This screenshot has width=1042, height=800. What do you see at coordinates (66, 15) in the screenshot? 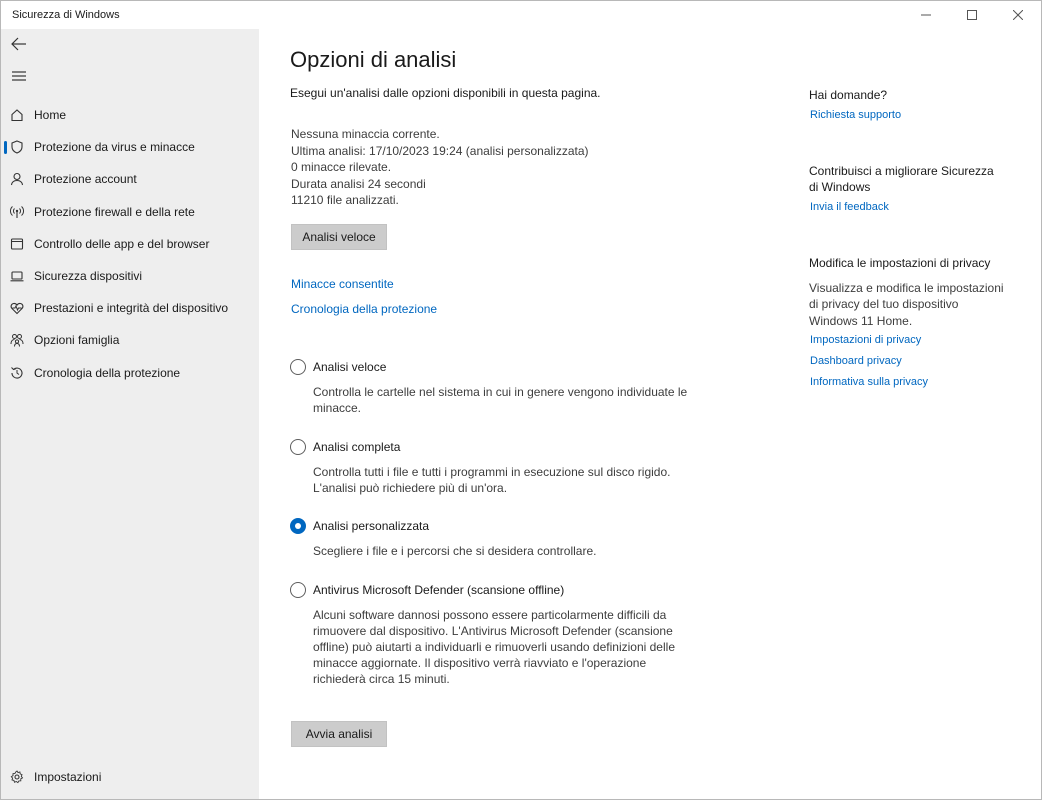
I see `app-title: Sicurezza di Windows` at bounding box center [66, 15].